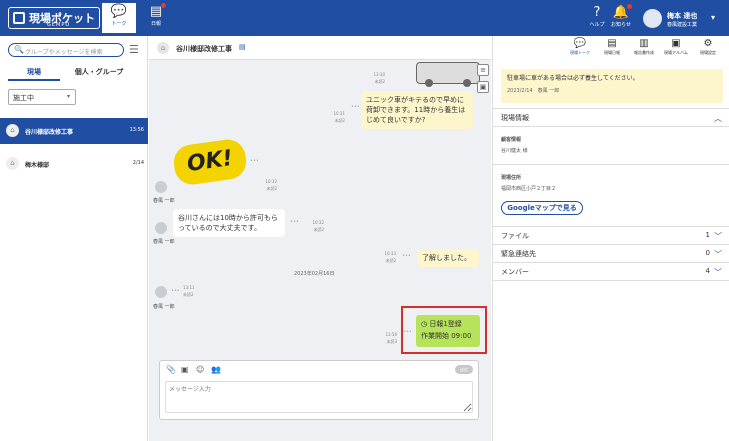 The width and height of the screenshot is (729, 441). I want to click on status-select: 施工中 ▾, so click(42, 97).